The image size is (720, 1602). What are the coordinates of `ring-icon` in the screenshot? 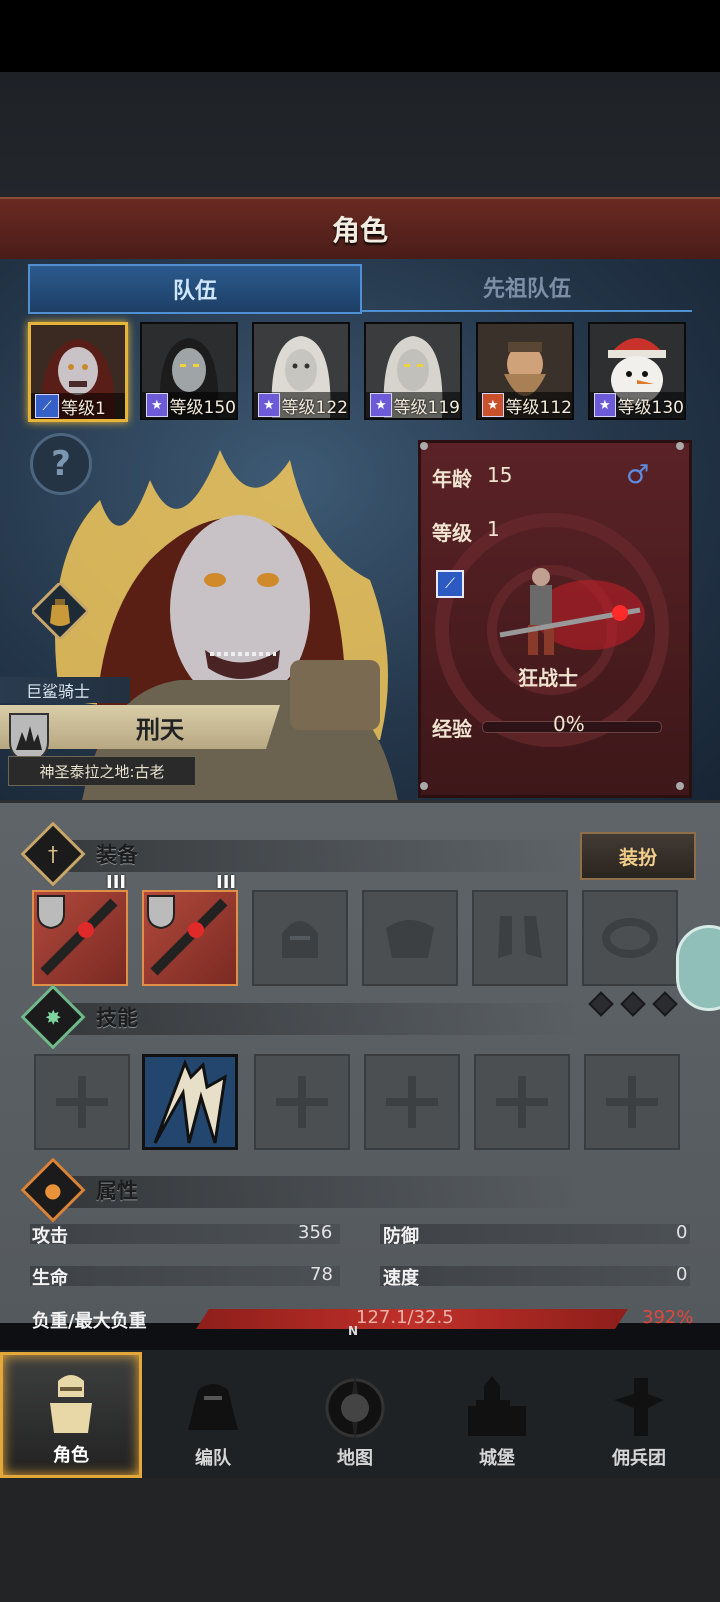 It's located at (630, 938).